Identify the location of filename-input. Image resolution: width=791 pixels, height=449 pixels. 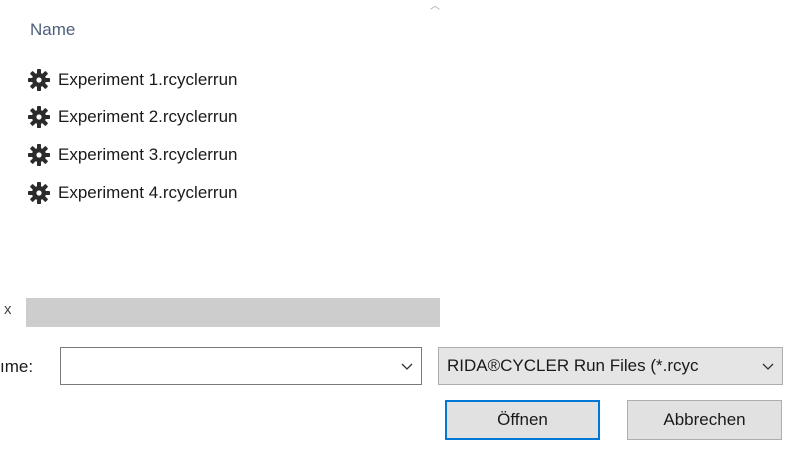
(227, 365).